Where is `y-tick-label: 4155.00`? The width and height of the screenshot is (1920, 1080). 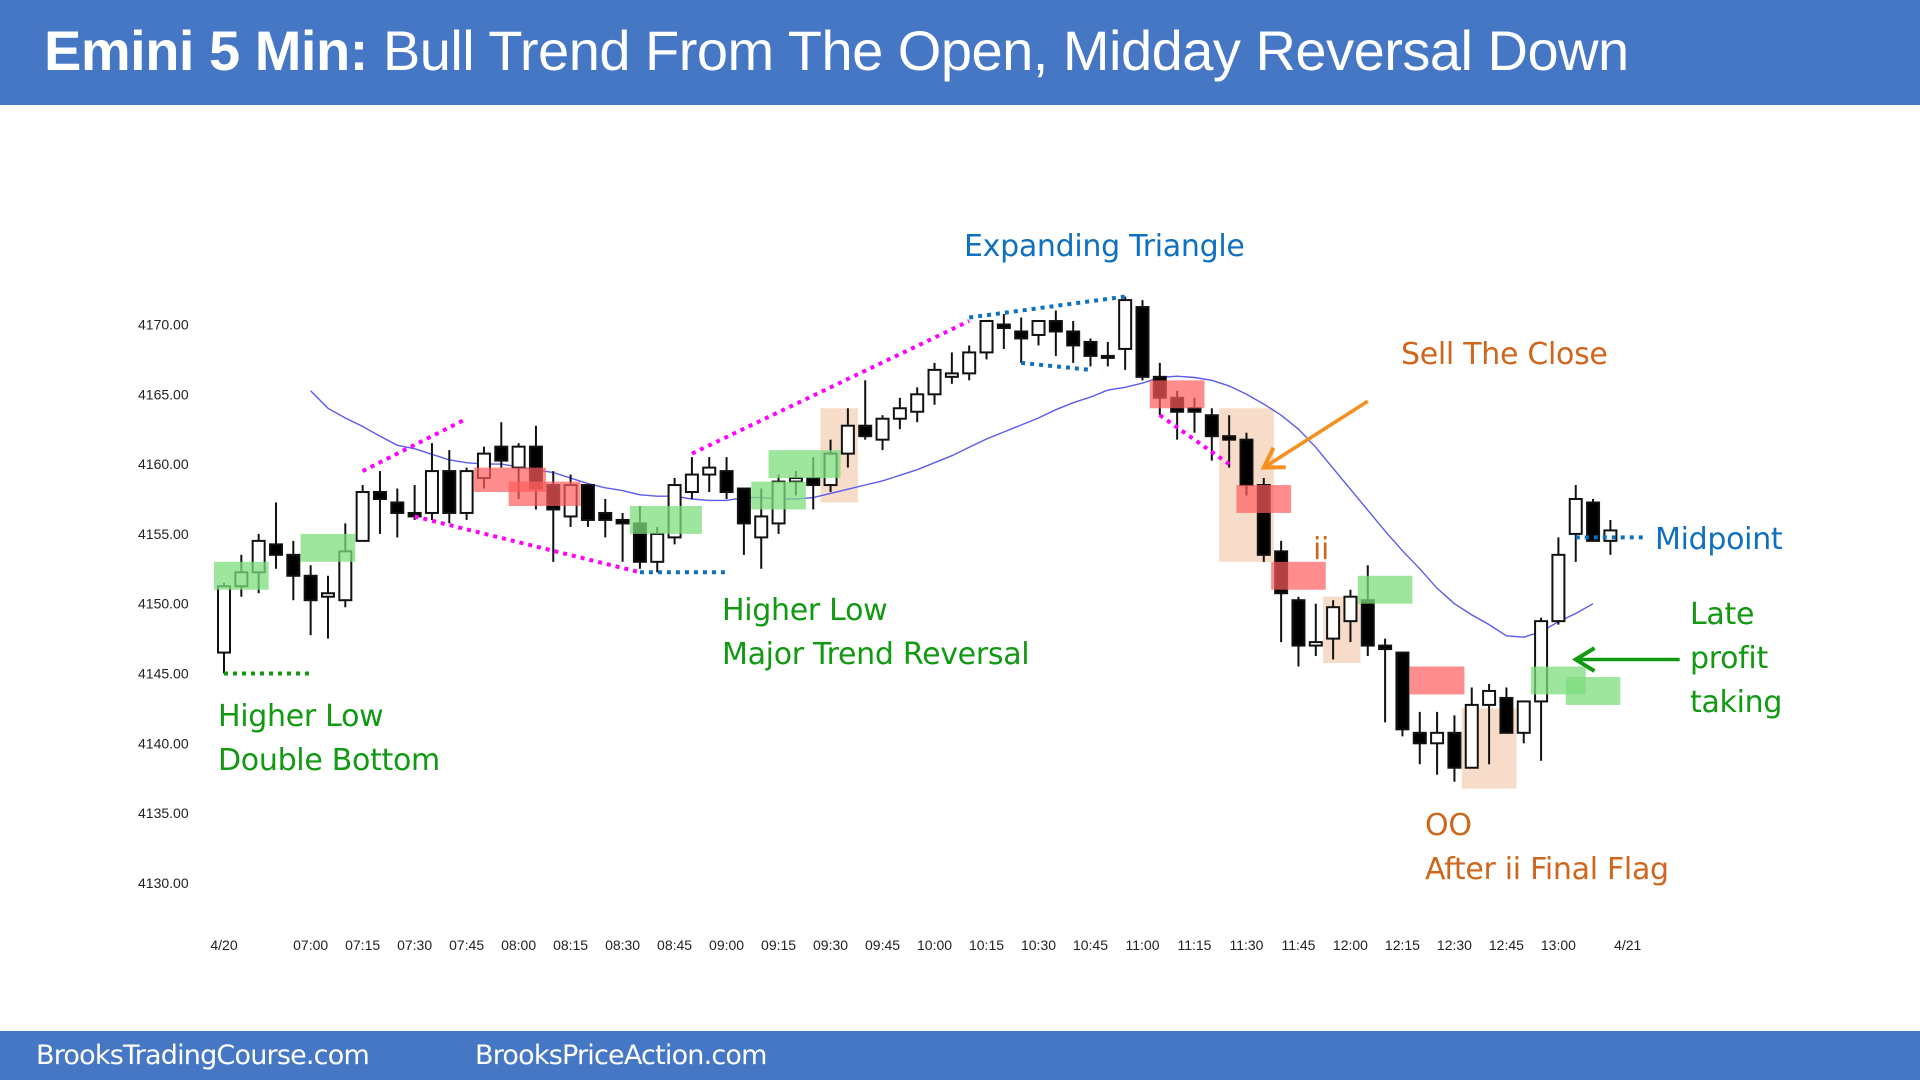 y-tick-label: 4155.00 is located at coordinates (163, 534).